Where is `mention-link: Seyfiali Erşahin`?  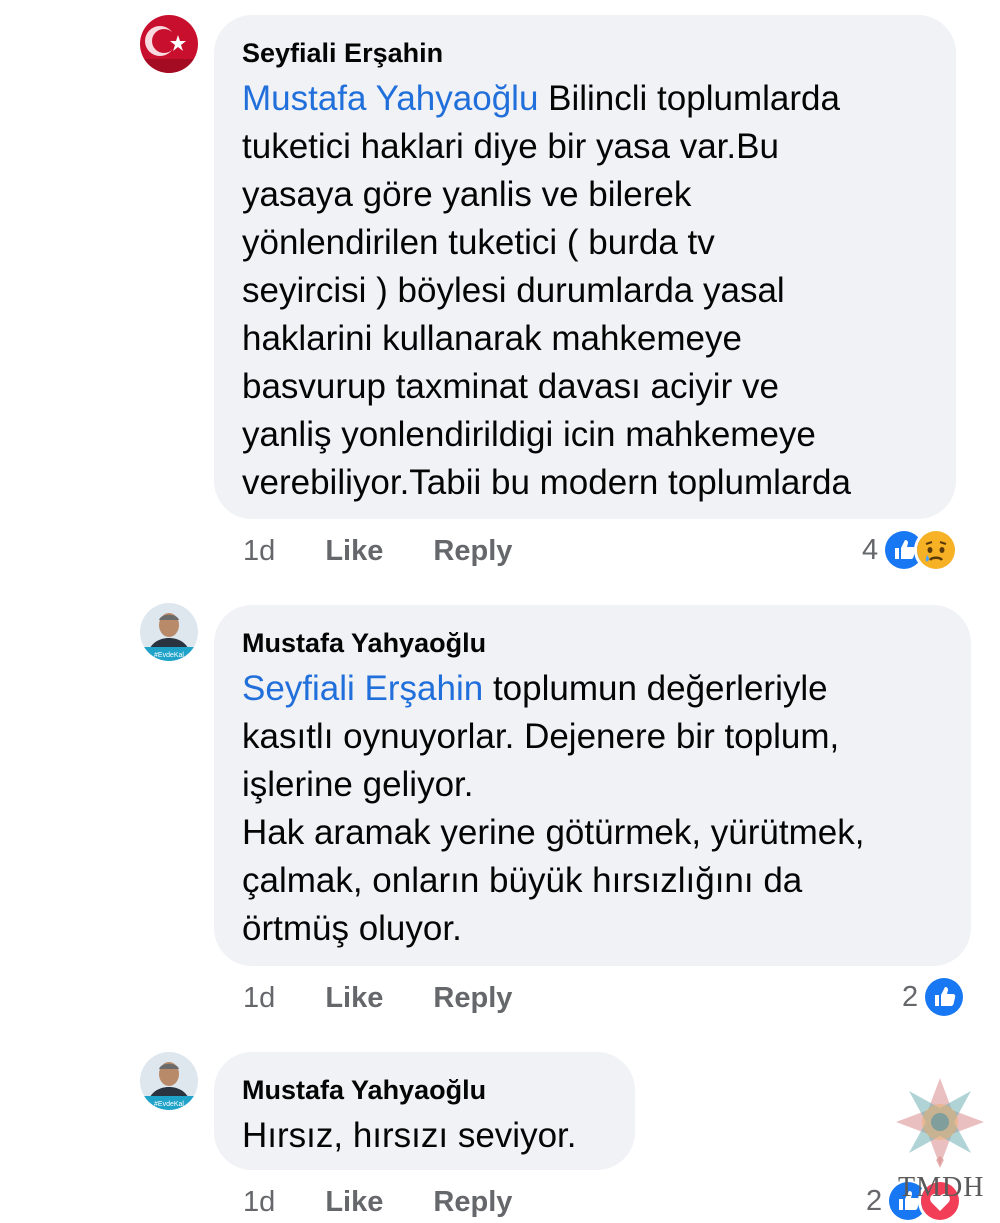
mention-link: Seyfiali Erşahin is located at coordinates (362, 688).